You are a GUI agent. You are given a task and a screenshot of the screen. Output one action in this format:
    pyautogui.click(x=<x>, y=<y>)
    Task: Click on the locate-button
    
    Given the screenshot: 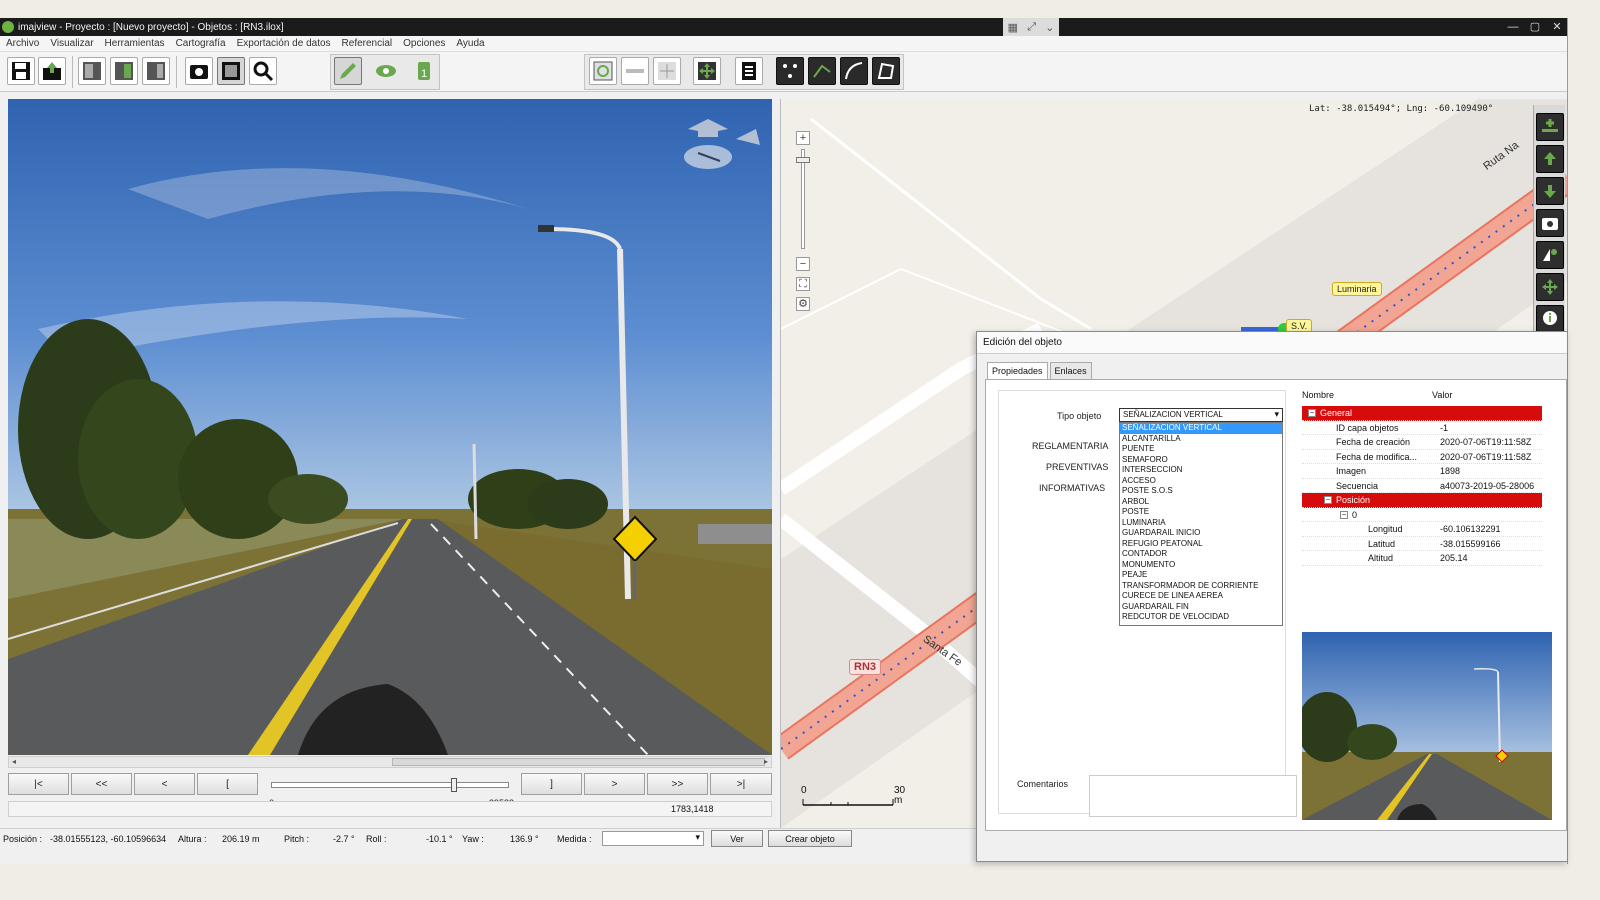 What is the action you would take?
    pyautogui.click(x=1550, y=255)
    